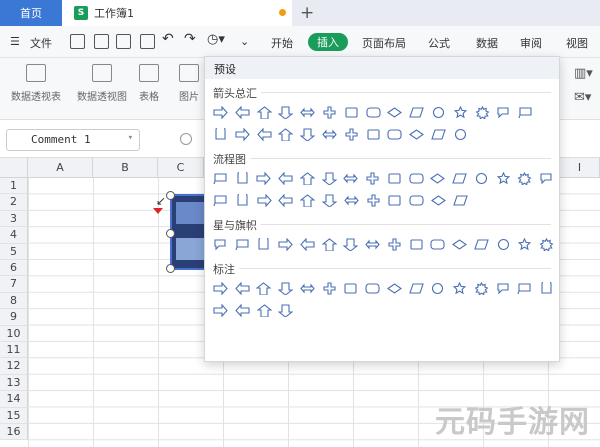 Image resolution: width=600 pixels, height=447 pixels. I want to click on menu-start: 开始, so click(282, 43).